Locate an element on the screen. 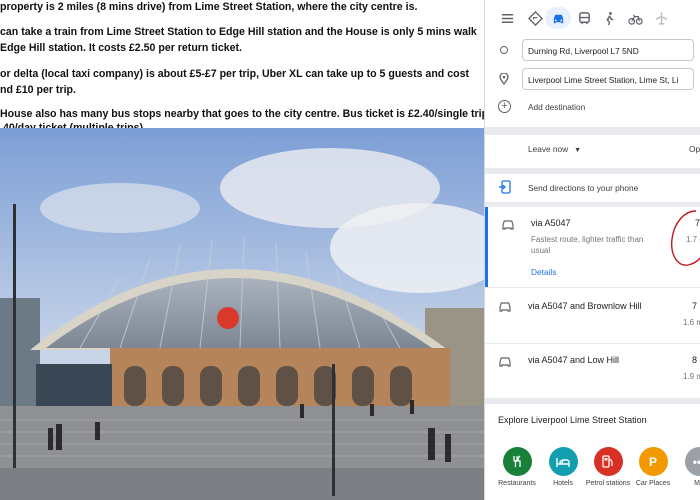  article-line: nd £10 per trip. is located at coordinates (38, 90).